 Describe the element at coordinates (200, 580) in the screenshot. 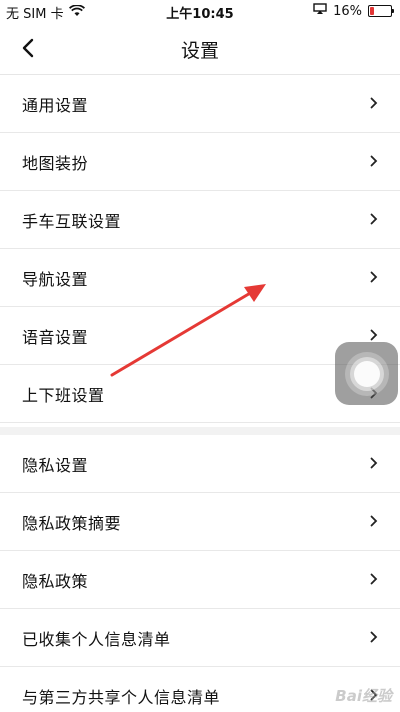

I see `settings-row: 隐私政策` at that location.